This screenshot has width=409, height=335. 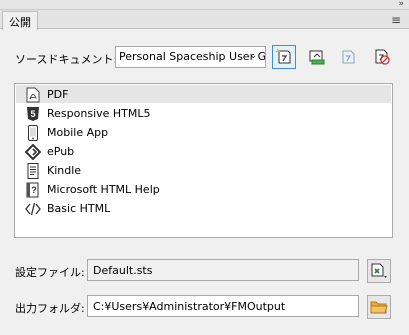 I want to click on list-item-label: ePub, so click(x=61, y=151).